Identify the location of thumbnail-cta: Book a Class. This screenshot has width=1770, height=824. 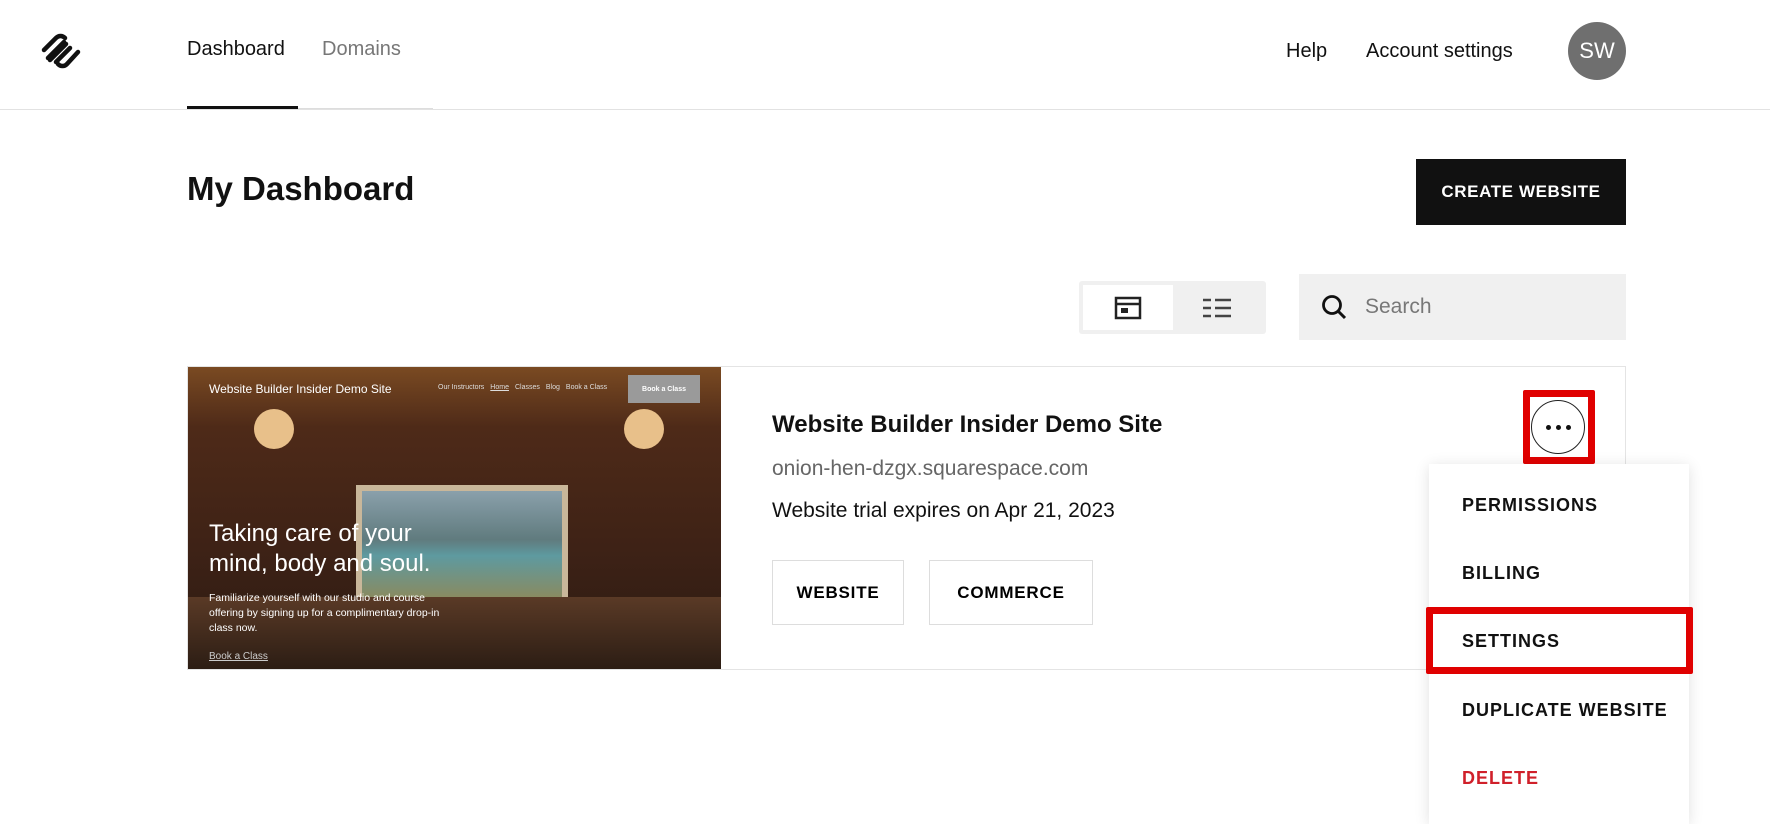
(664, 389).